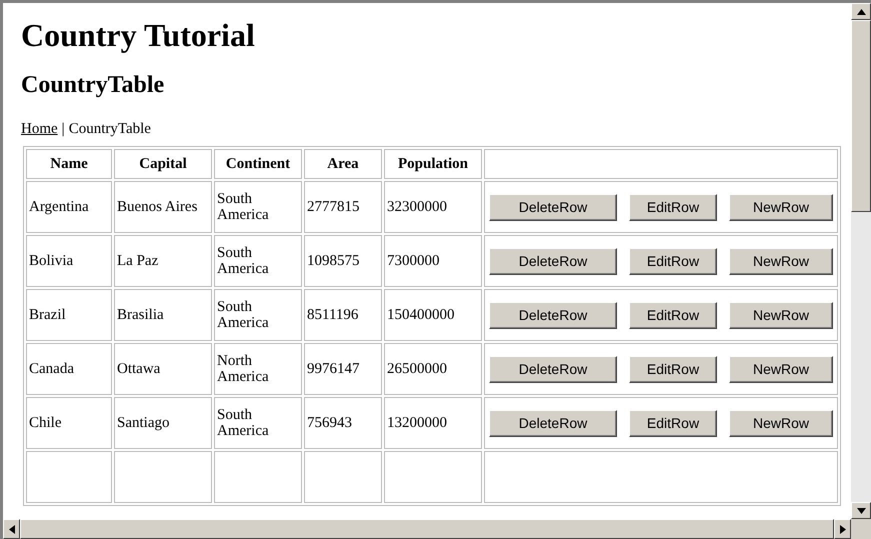  Describe the element at coordinates (433, 423) in the screenshot. I see `table-cell: 13200000` at that location.